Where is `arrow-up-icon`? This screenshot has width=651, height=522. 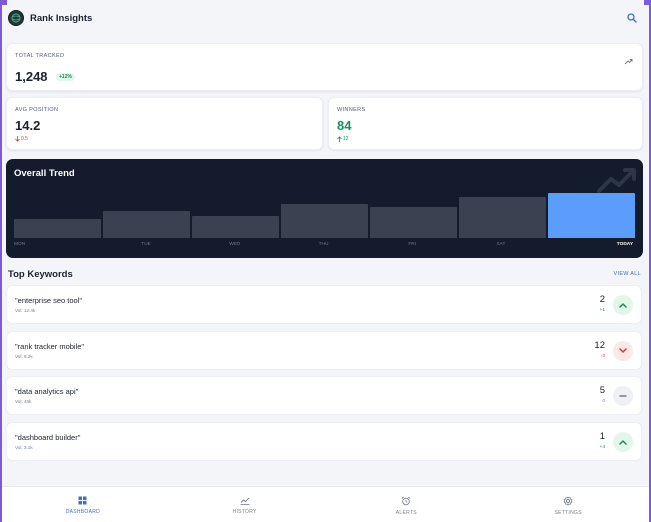
arrow-up-icon is located at coordinates (339, 139).